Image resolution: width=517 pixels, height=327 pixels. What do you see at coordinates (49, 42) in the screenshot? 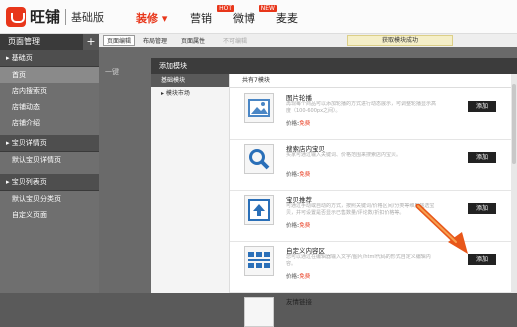
I see `sidebar-title: 页面管理 +` at bounding box center [49, 42].